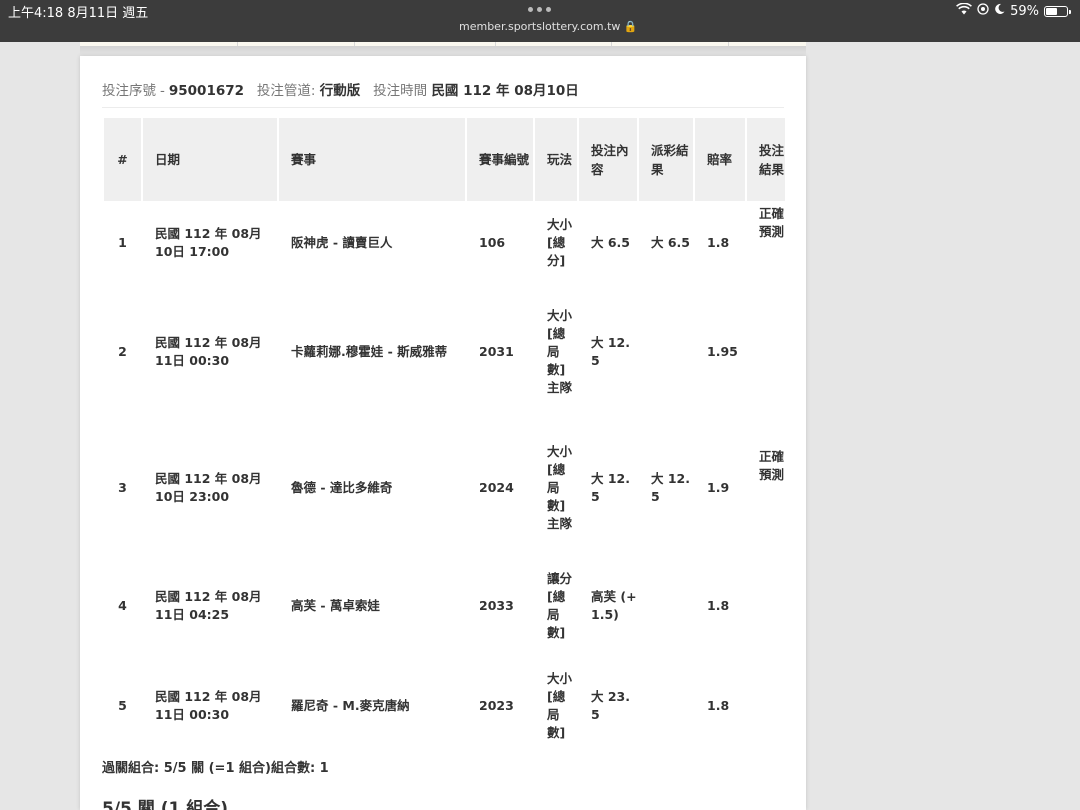 The image size is (1080, 810). I want to click on location-icon, so click(983, 11).